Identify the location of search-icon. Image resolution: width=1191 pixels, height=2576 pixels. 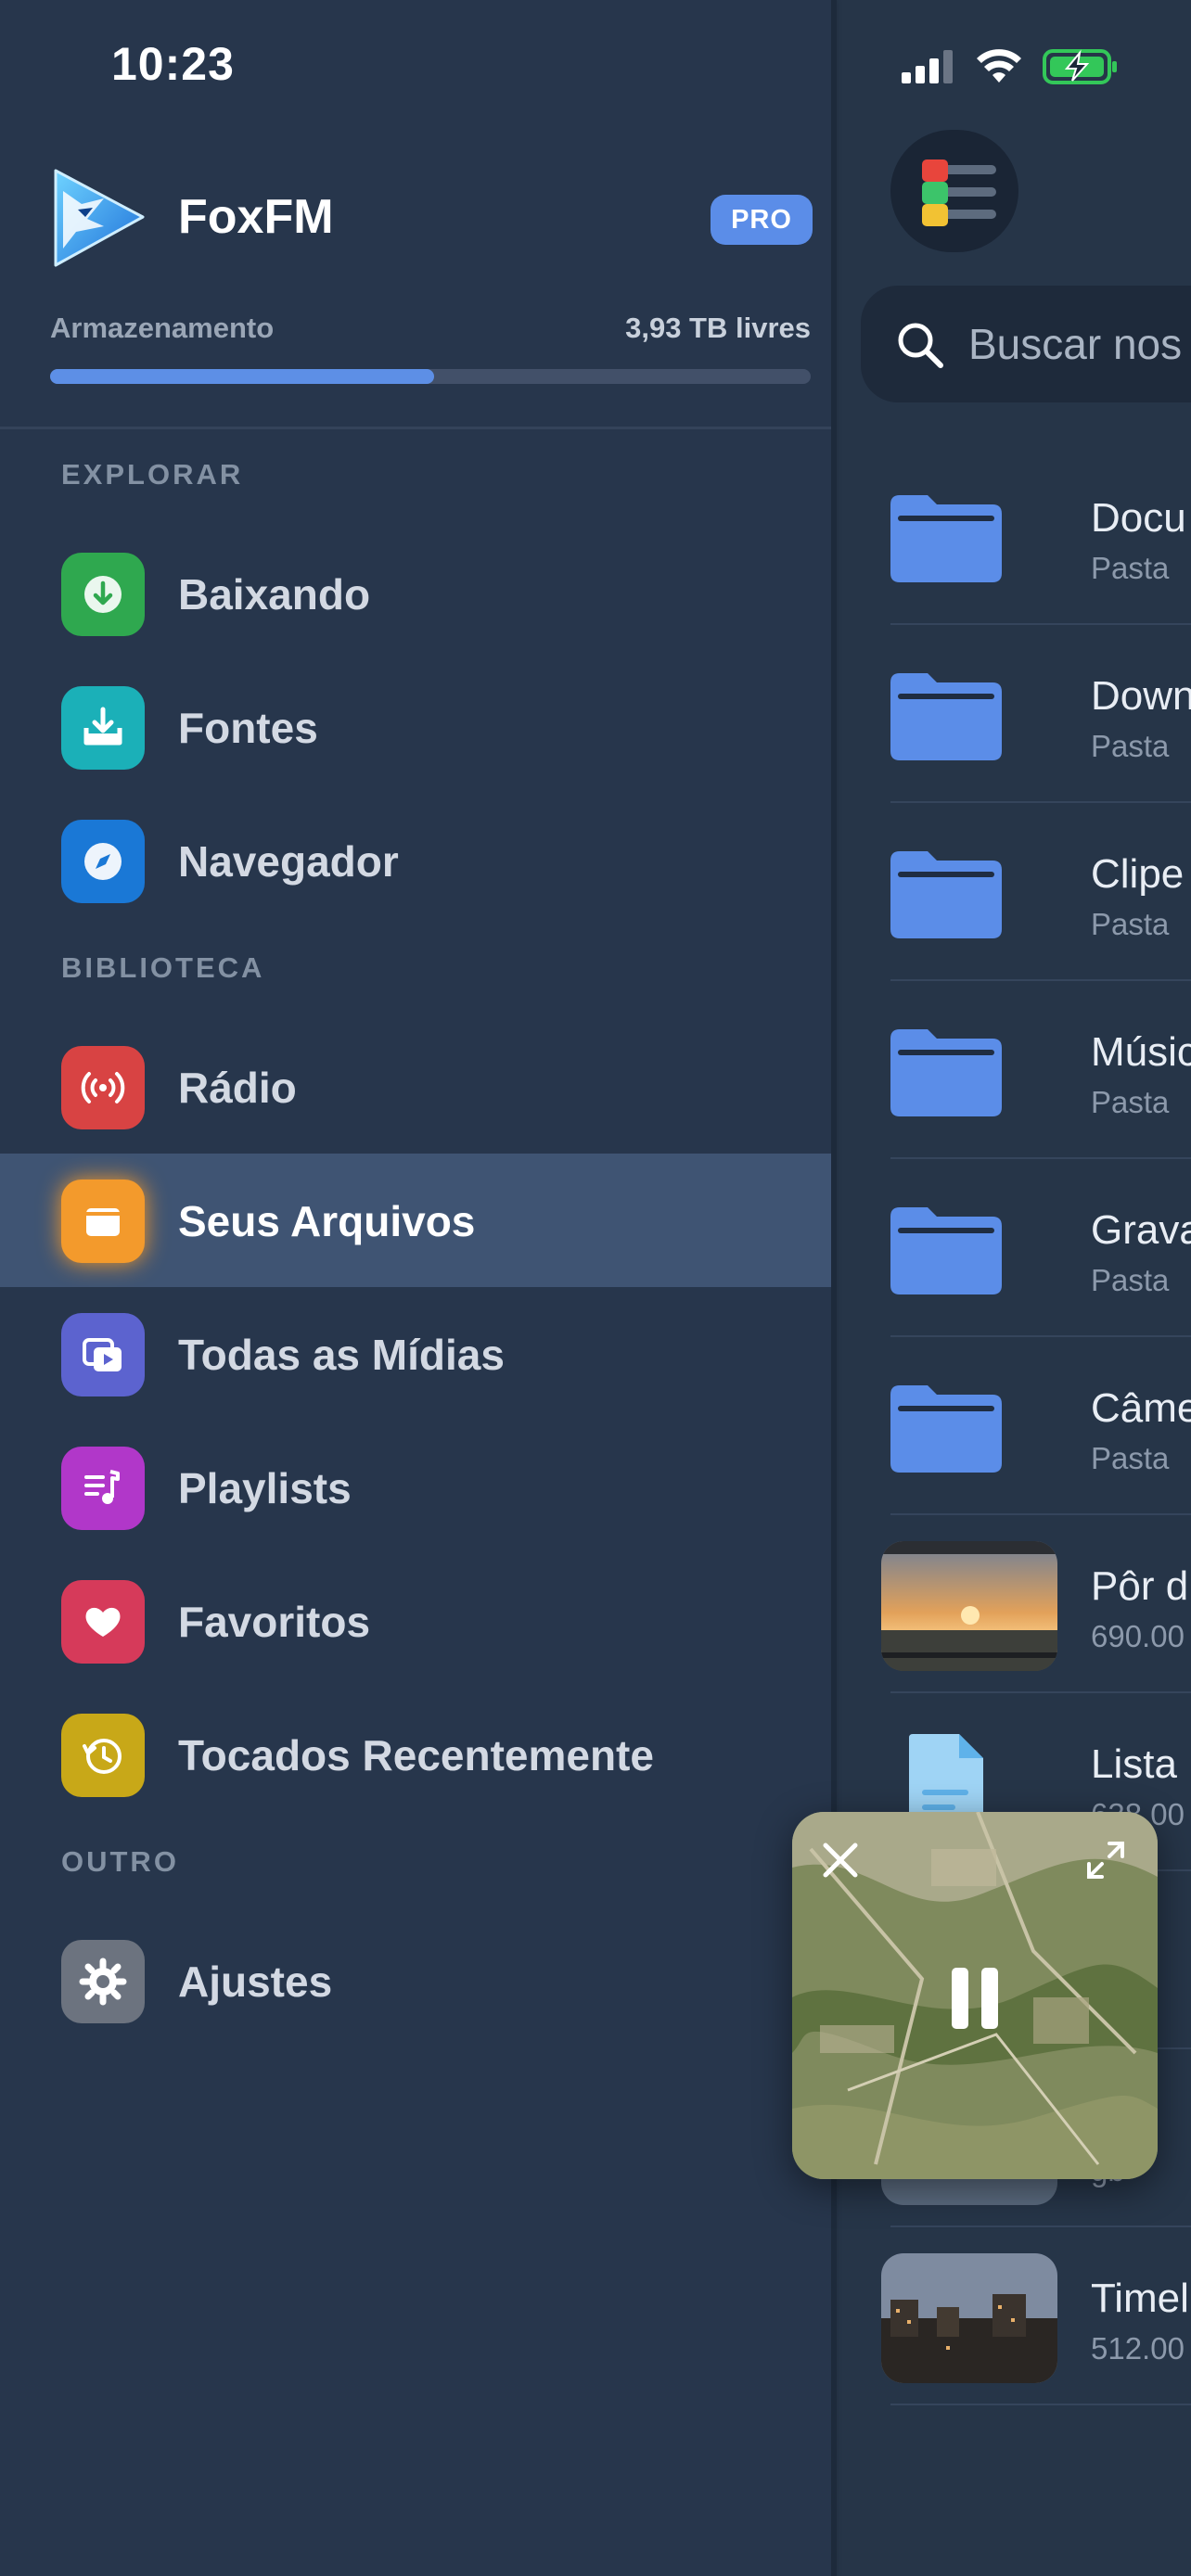
(920, 345).